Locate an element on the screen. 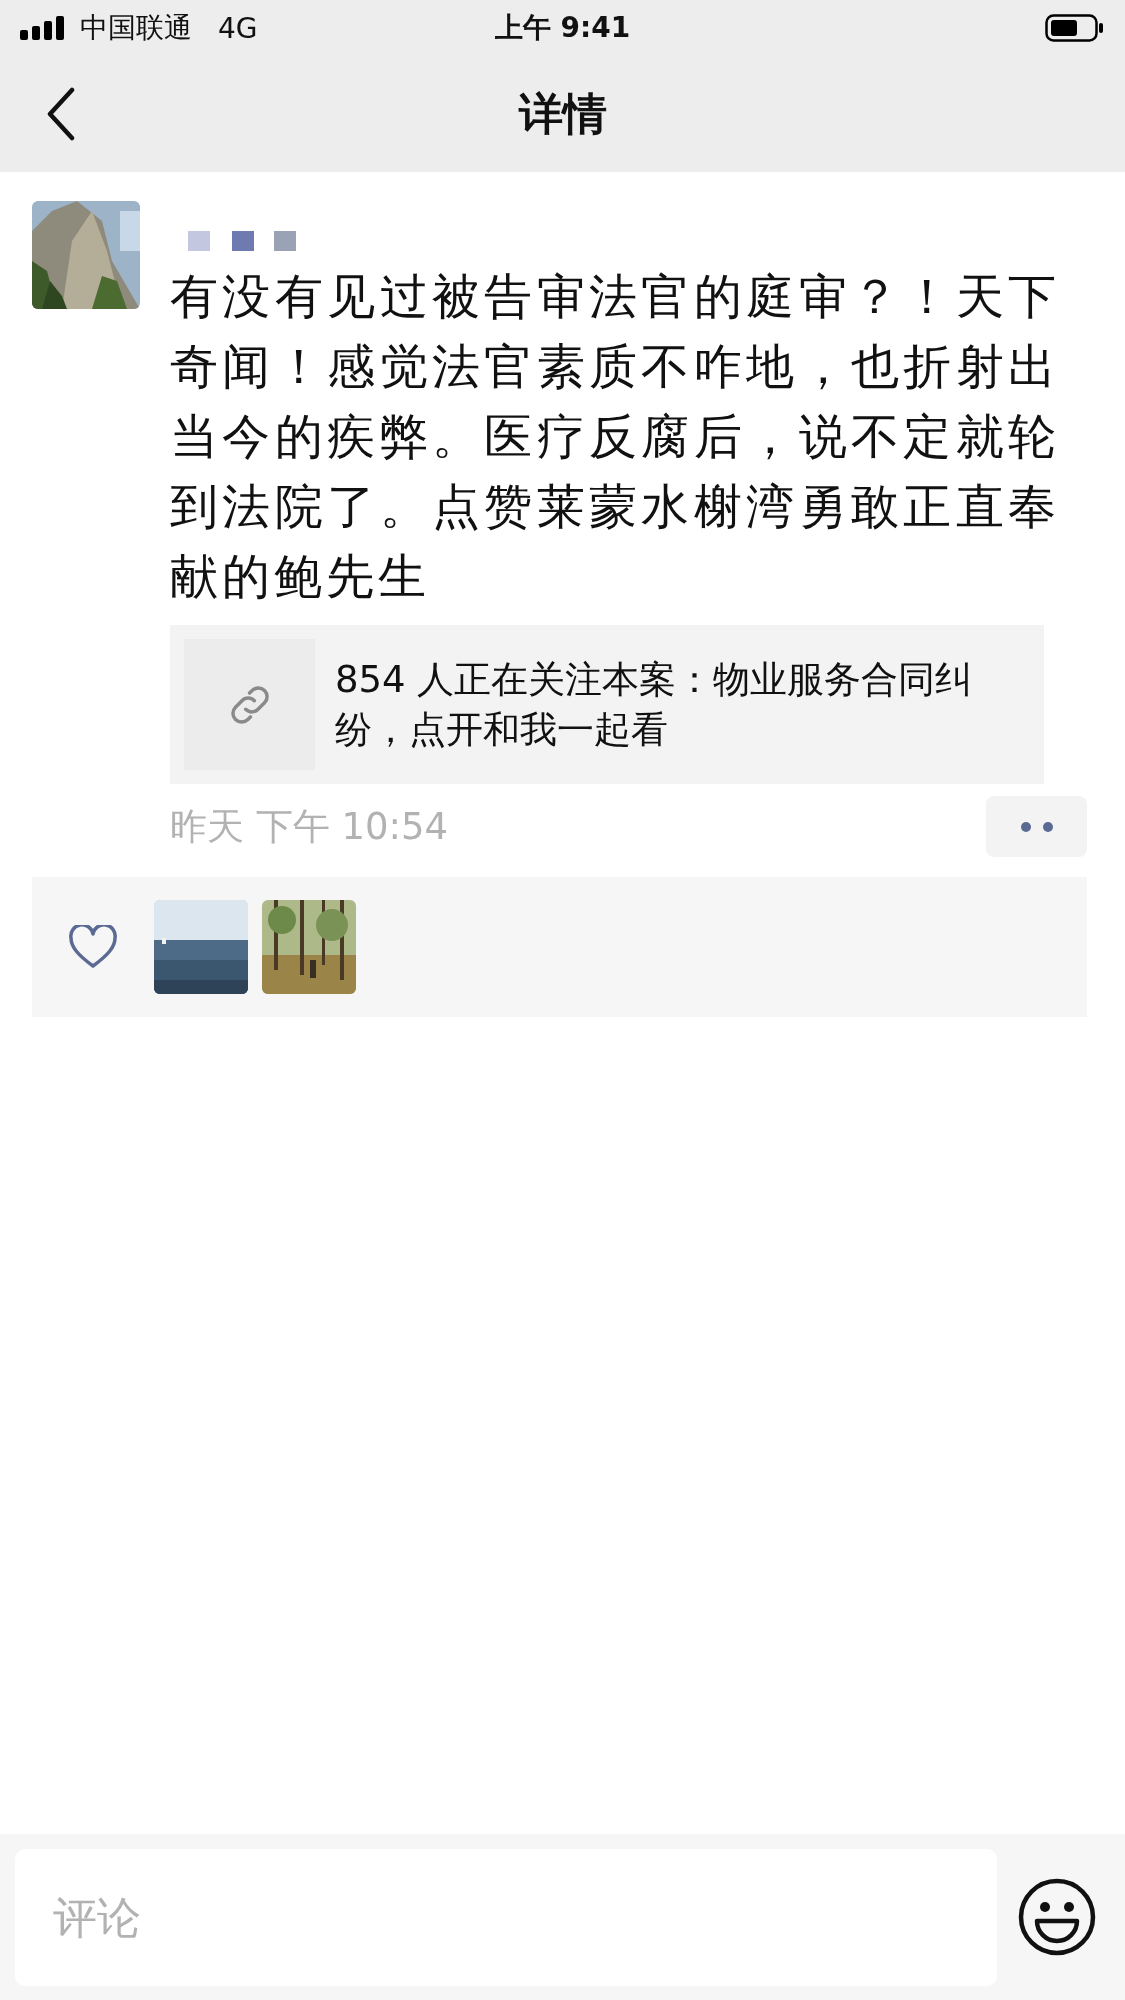 Image resolution: width=1125 pixels, height=2000 pixels. more-button is located at coordinates (1036, 826).